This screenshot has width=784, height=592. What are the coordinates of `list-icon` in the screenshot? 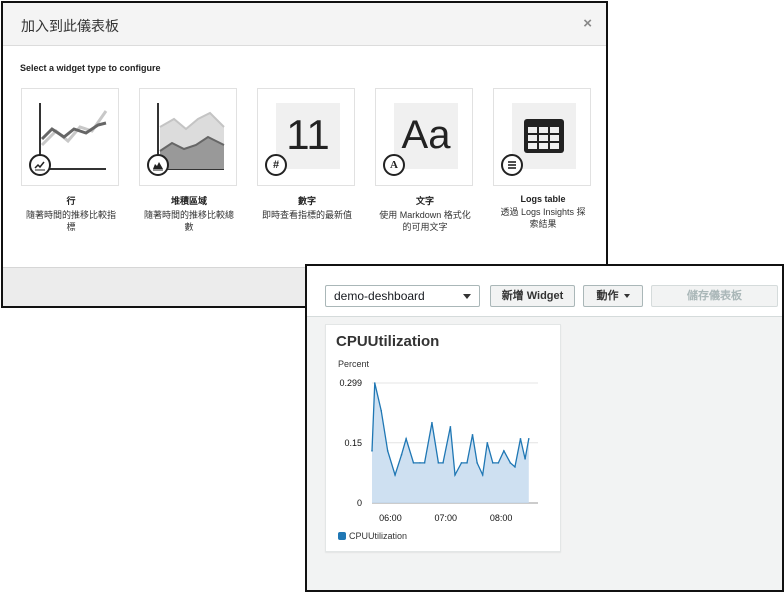 It's located at (512, 165).